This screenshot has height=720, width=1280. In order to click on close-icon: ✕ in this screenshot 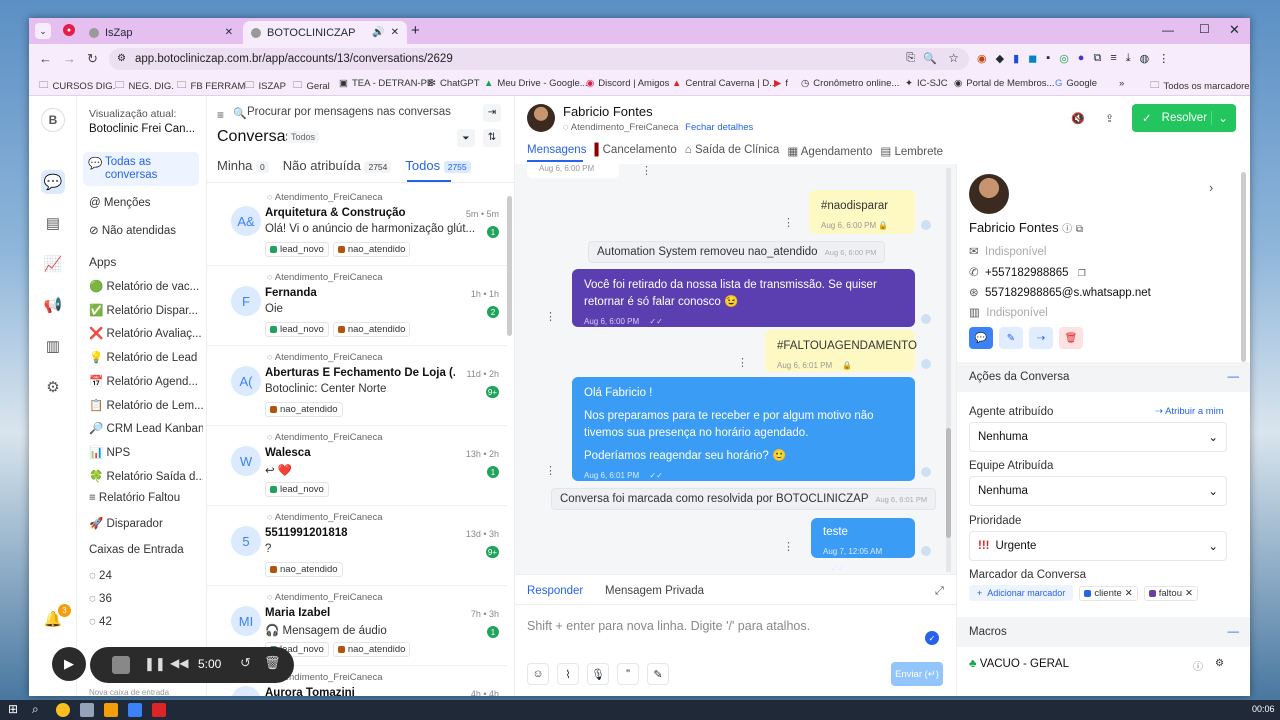, I will do `click(1129, 593)`.